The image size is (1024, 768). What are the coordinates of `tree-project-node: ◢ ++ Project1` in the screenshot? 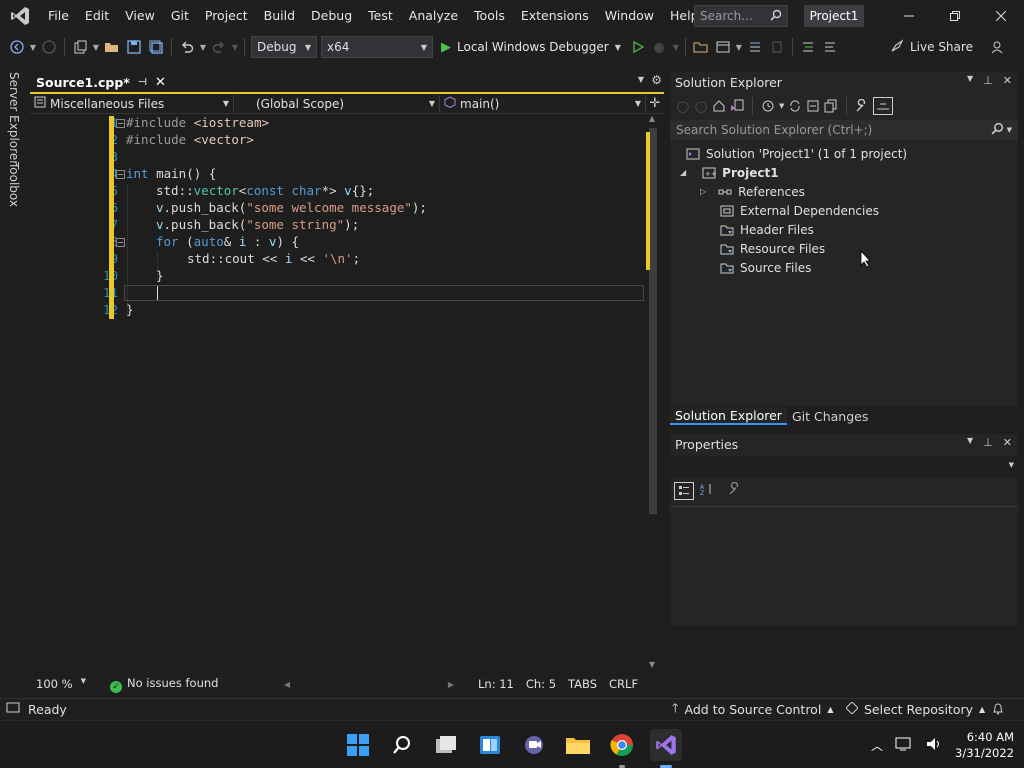 It's located at (729, 172).